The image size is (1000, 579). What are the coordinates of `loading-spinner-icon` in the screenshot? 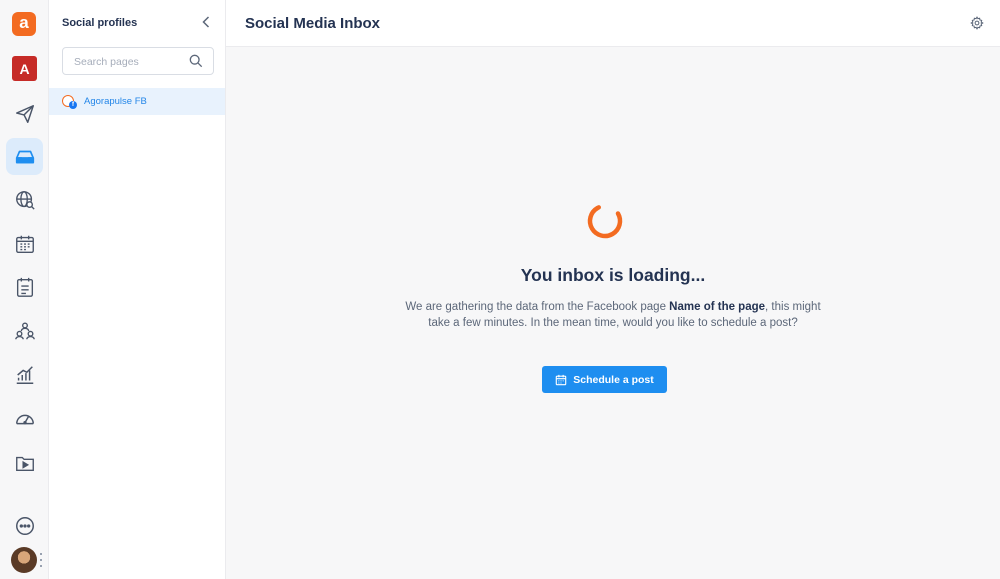 It's located at (605, 221).